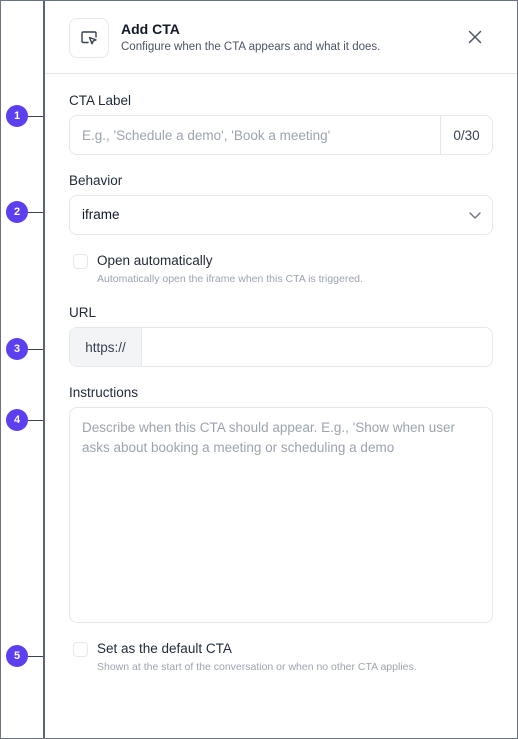 This screenshot has width=518, height=739. What do you see at coordinates (466, 135) in the screenshot?
I see `cta-label-counter: 0/30` at bounding box center [466, 135].